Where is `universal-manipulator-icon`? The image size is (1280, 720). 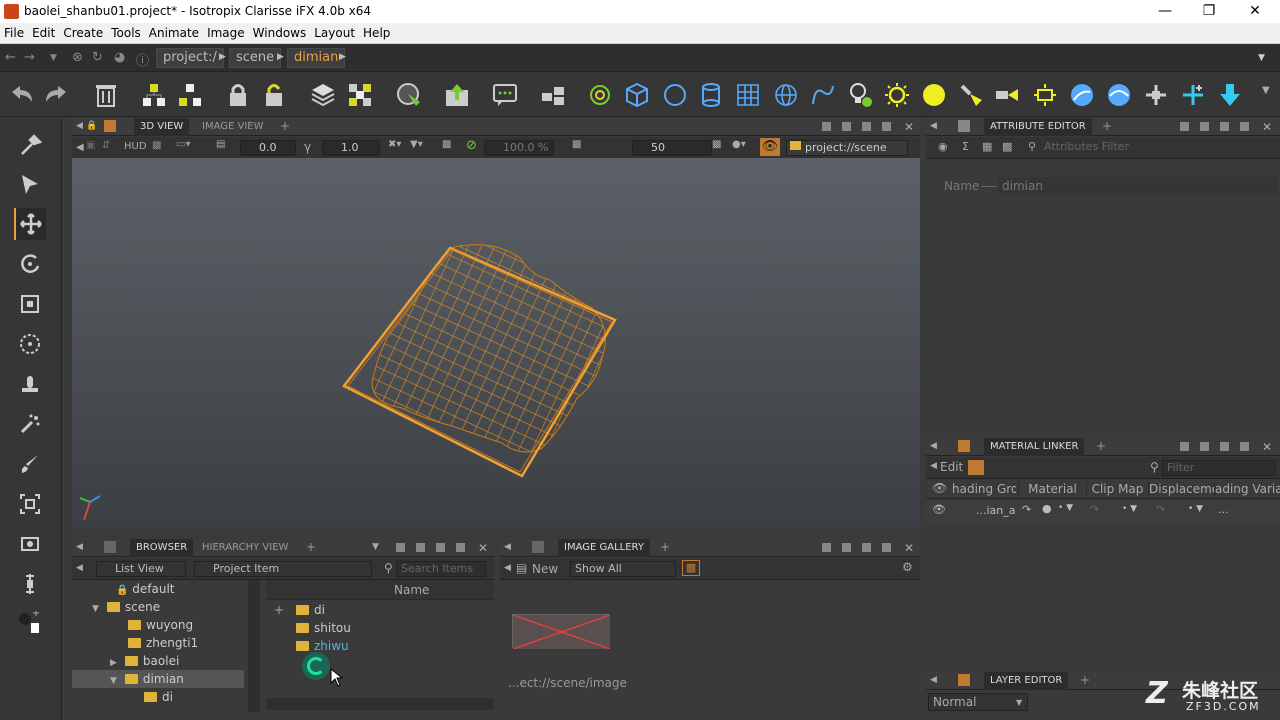
universal-manipulator-icon is located at coordinates (30, 344).